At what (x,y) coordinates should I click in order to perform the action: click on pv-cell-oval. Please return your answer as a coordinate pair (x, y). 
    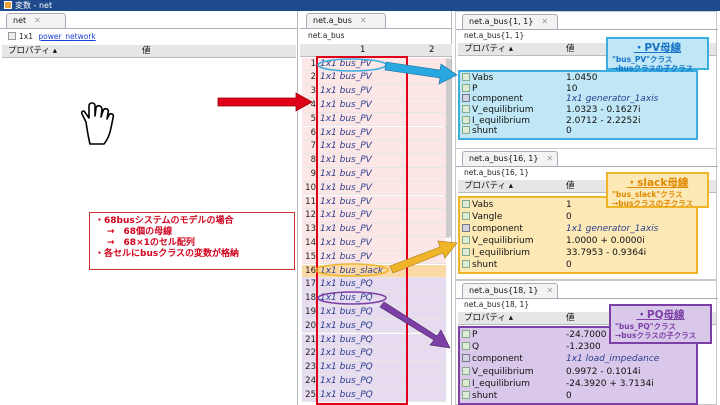
    Looking at the image, I should click on (352, 65).